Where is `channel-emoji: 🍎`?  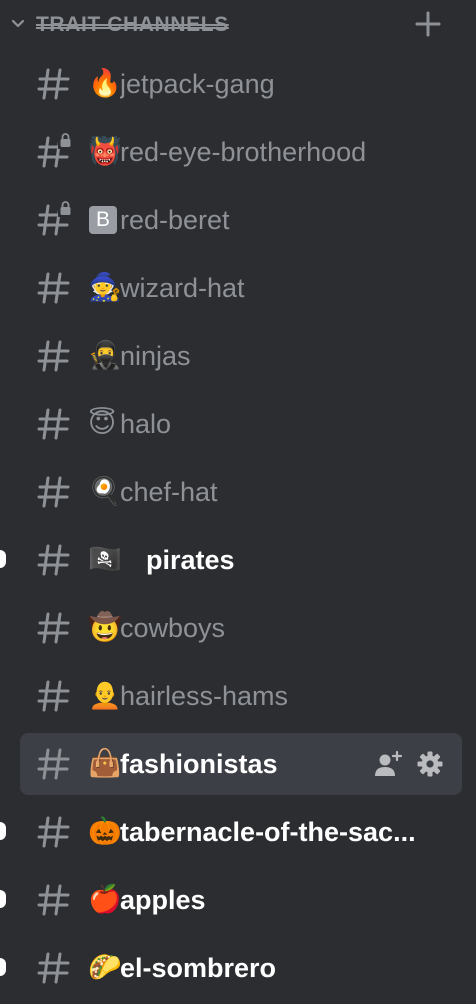
channel-emoji: 🍎 is located at coordinates (105, 899).